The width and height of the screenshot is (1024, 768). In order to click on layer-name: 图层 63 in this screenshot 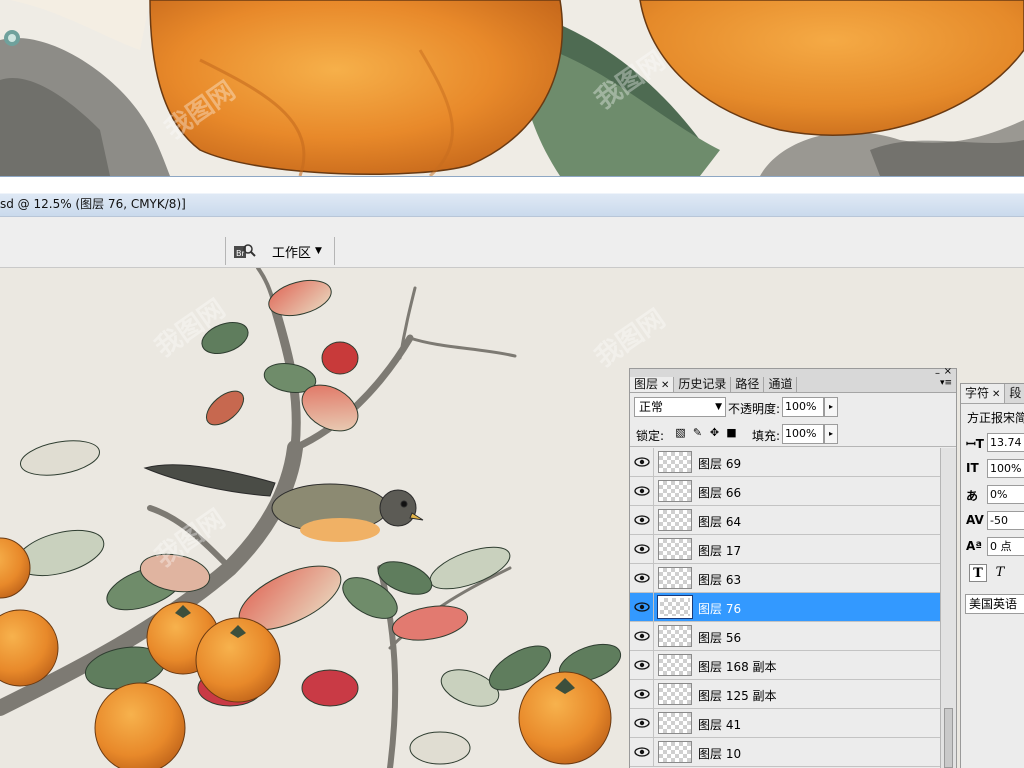, I will do `click(719, 579)`.